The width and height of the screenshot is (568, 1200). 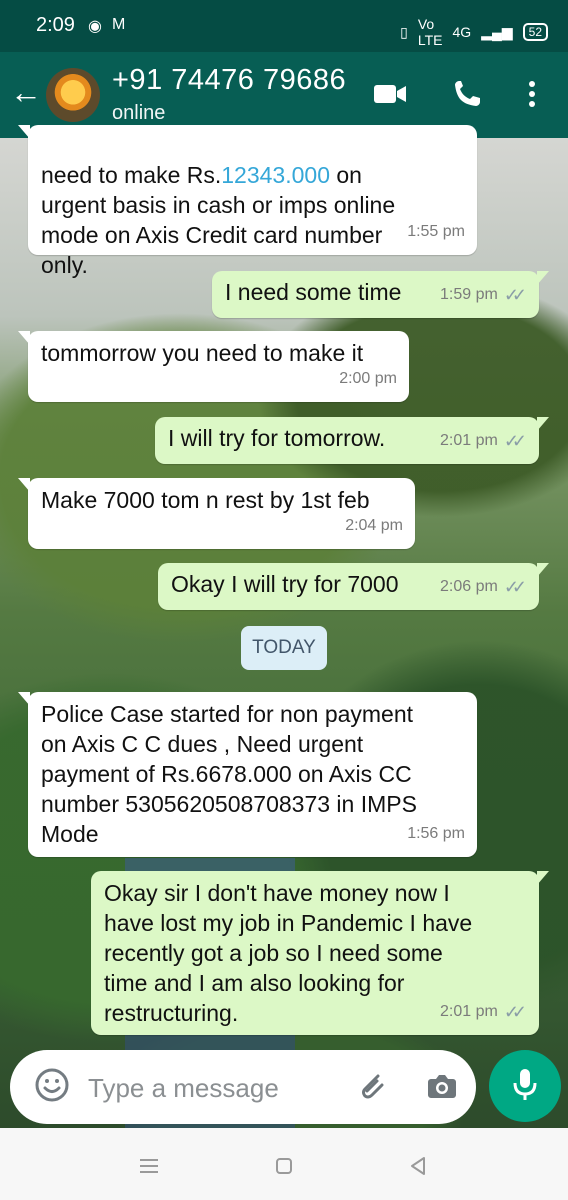 What do you see at coordinates (430, 32) in the screenshot?
I see `volte-label: Vo LTE` at bounding box center [430, 32].